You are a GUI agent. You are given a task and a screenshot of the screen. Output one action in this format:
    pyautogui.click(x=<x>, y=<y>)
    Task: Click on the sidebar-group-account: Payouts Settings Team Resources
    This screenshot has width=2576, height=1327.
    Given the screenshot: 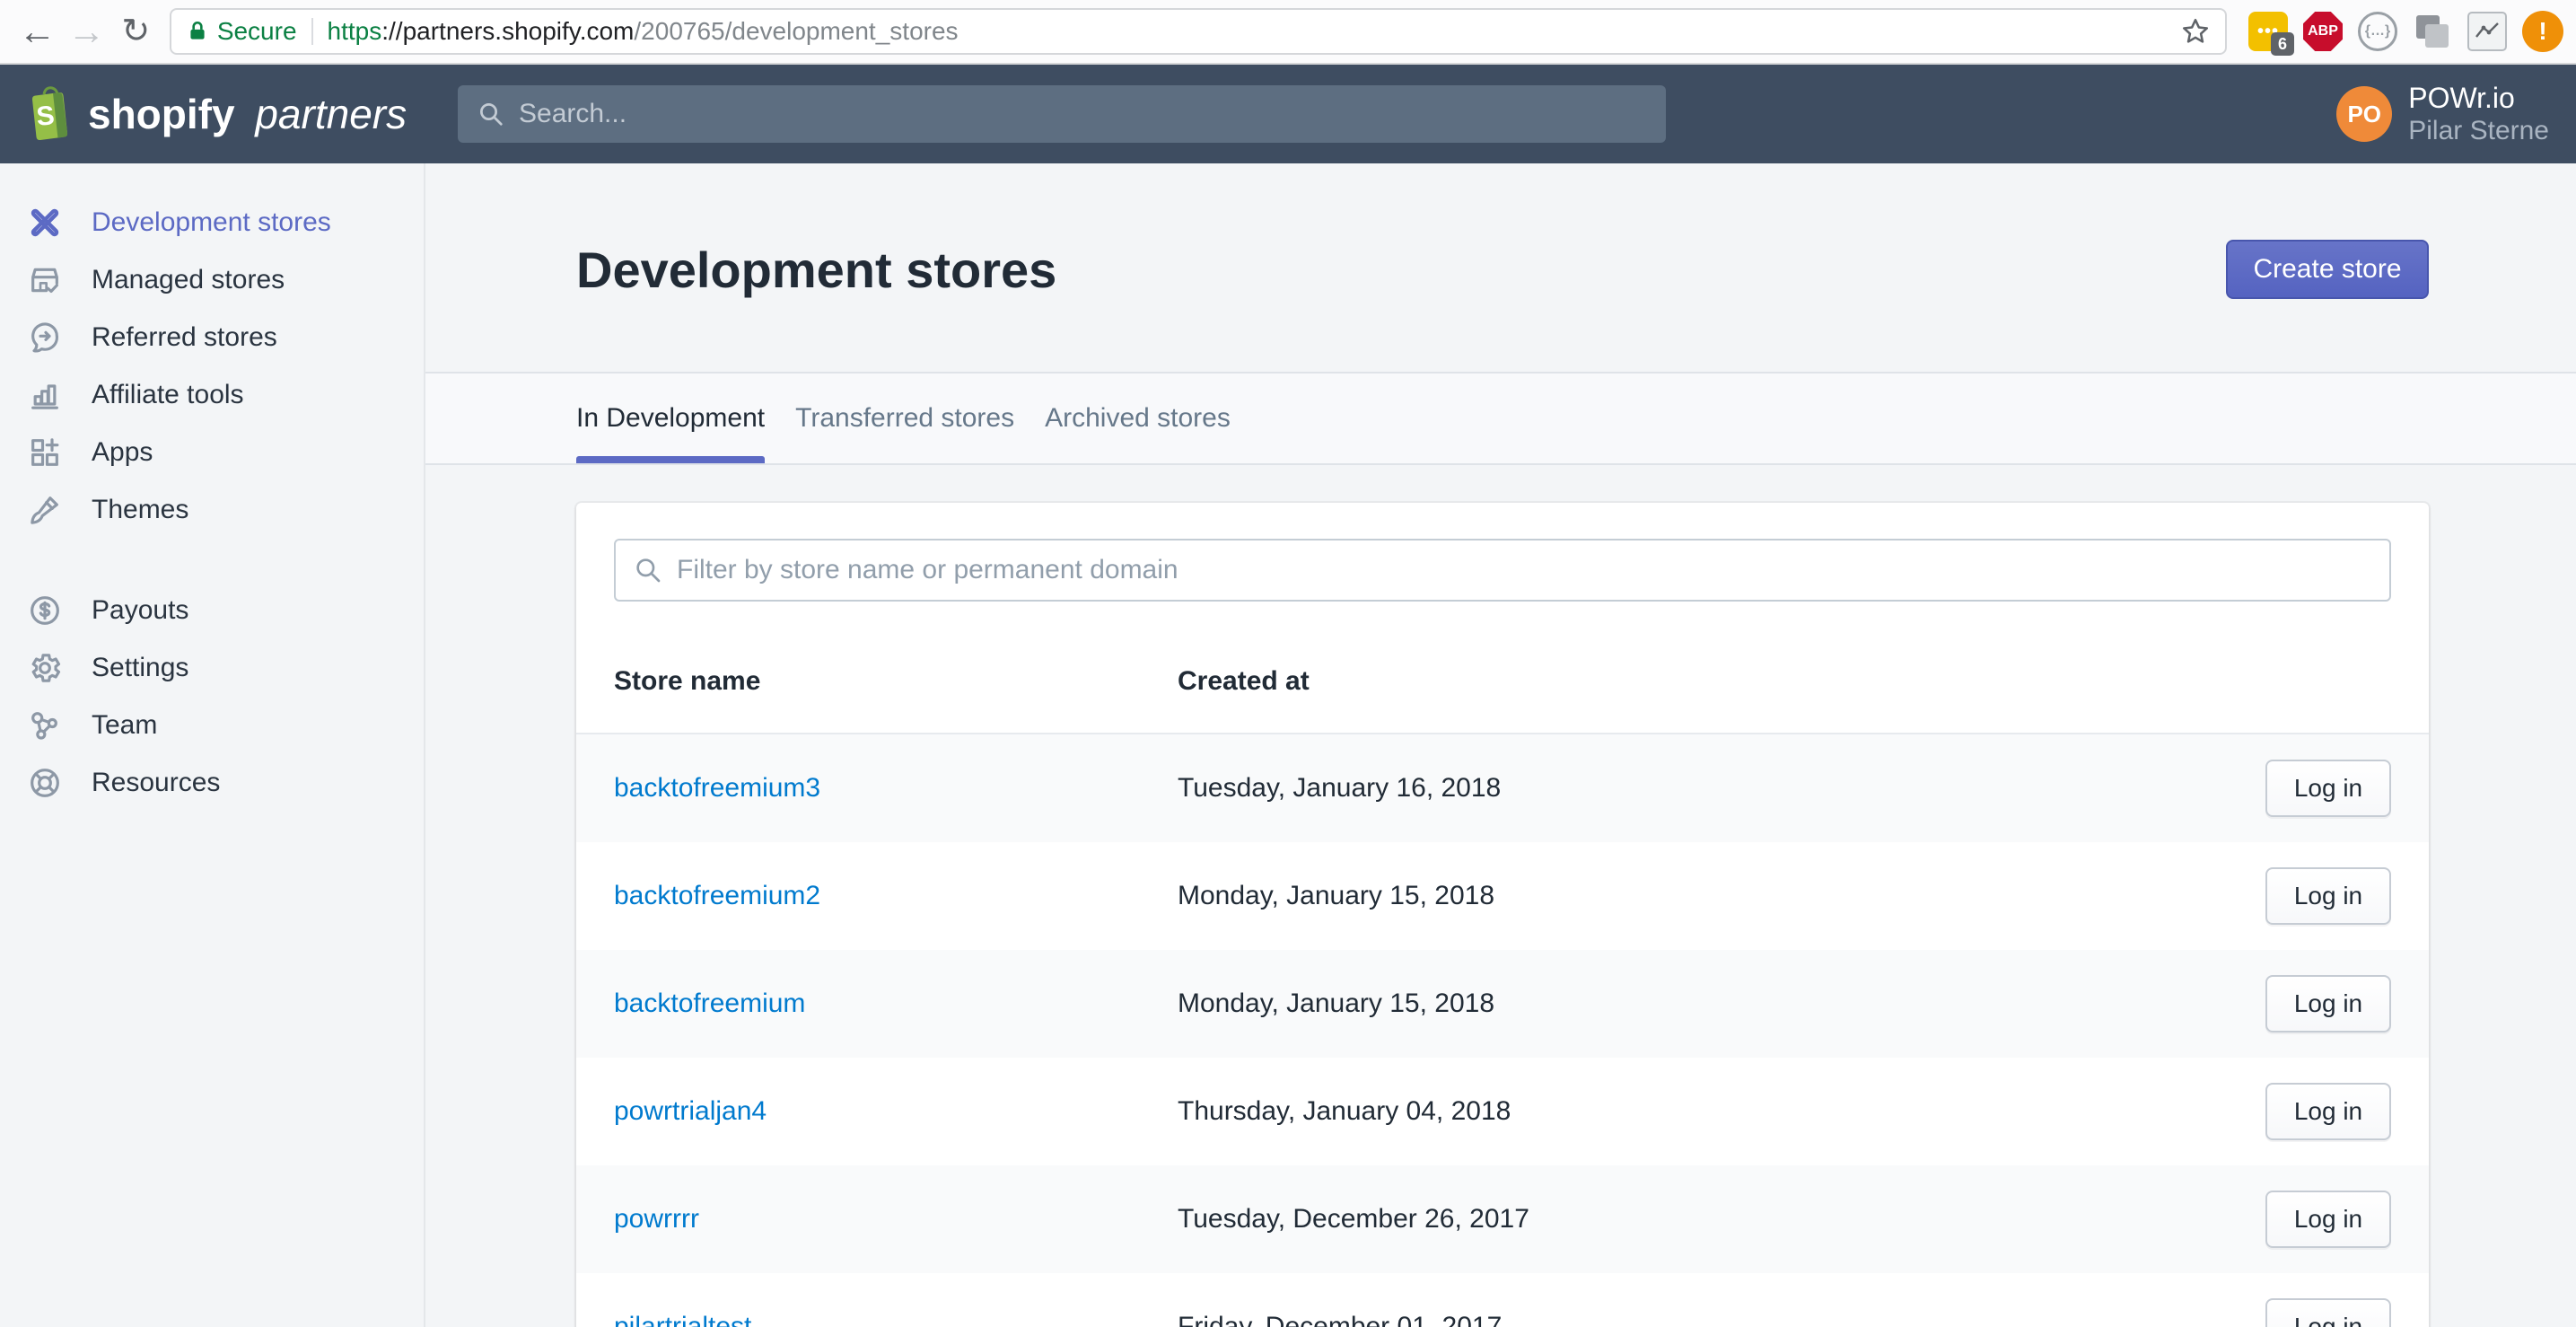 What is the action you would take?
    pyautogui.click(x=212, y=697)
    